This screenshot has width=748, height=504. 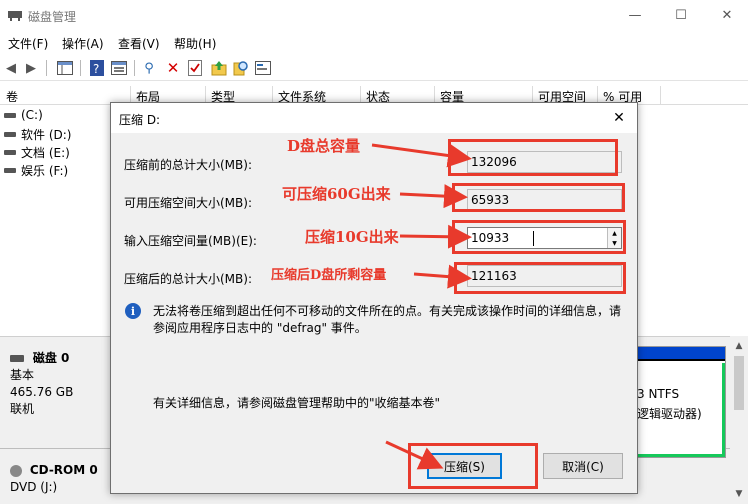 What do you see at coordinates (52, 17) in the screenshot?
I see `window-title: 磁盘管理` at bounding box center [52, 17].